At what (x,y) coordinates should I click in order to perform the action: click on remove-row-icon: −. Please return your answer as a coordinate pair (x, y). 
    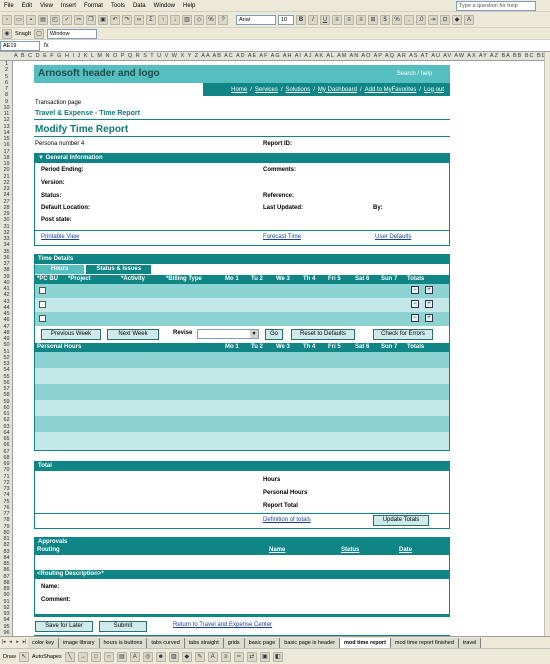
    Looking at the image, I should click on (415, 318).